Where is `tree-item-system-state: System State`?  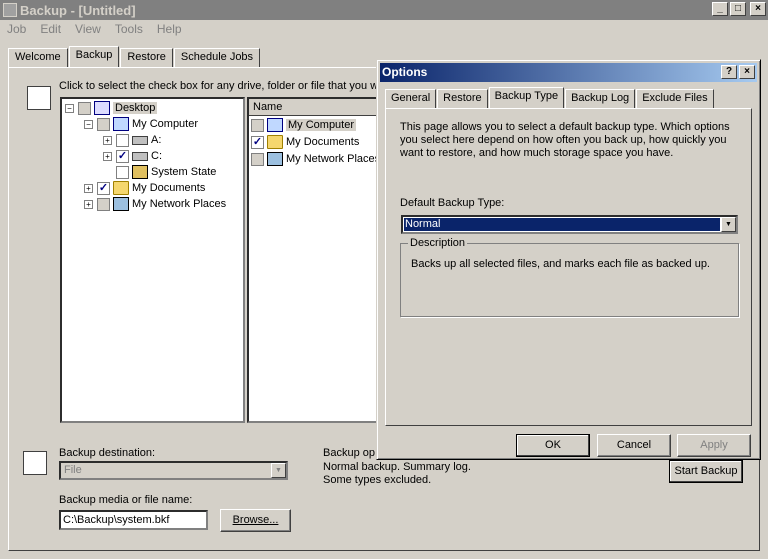 tree-item-system-state: System State is located at coordinates (166, 172).